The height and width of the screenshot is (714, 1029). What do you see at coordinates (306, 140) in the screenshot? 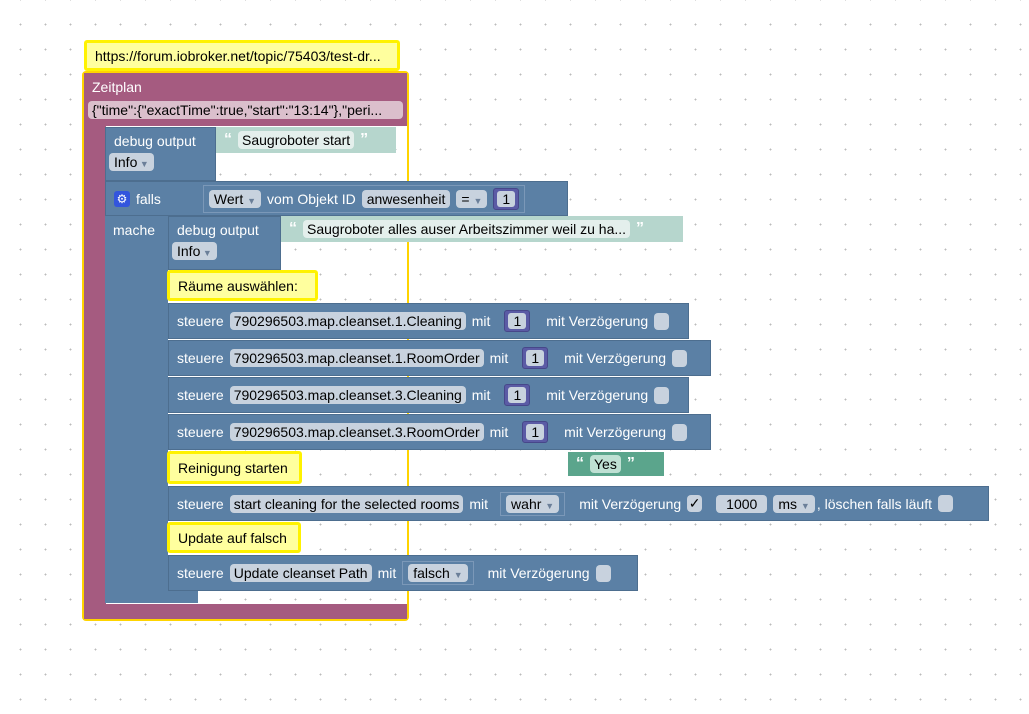
I see `text-block: “Saugroboter start”` at bounding box center [306, 140].